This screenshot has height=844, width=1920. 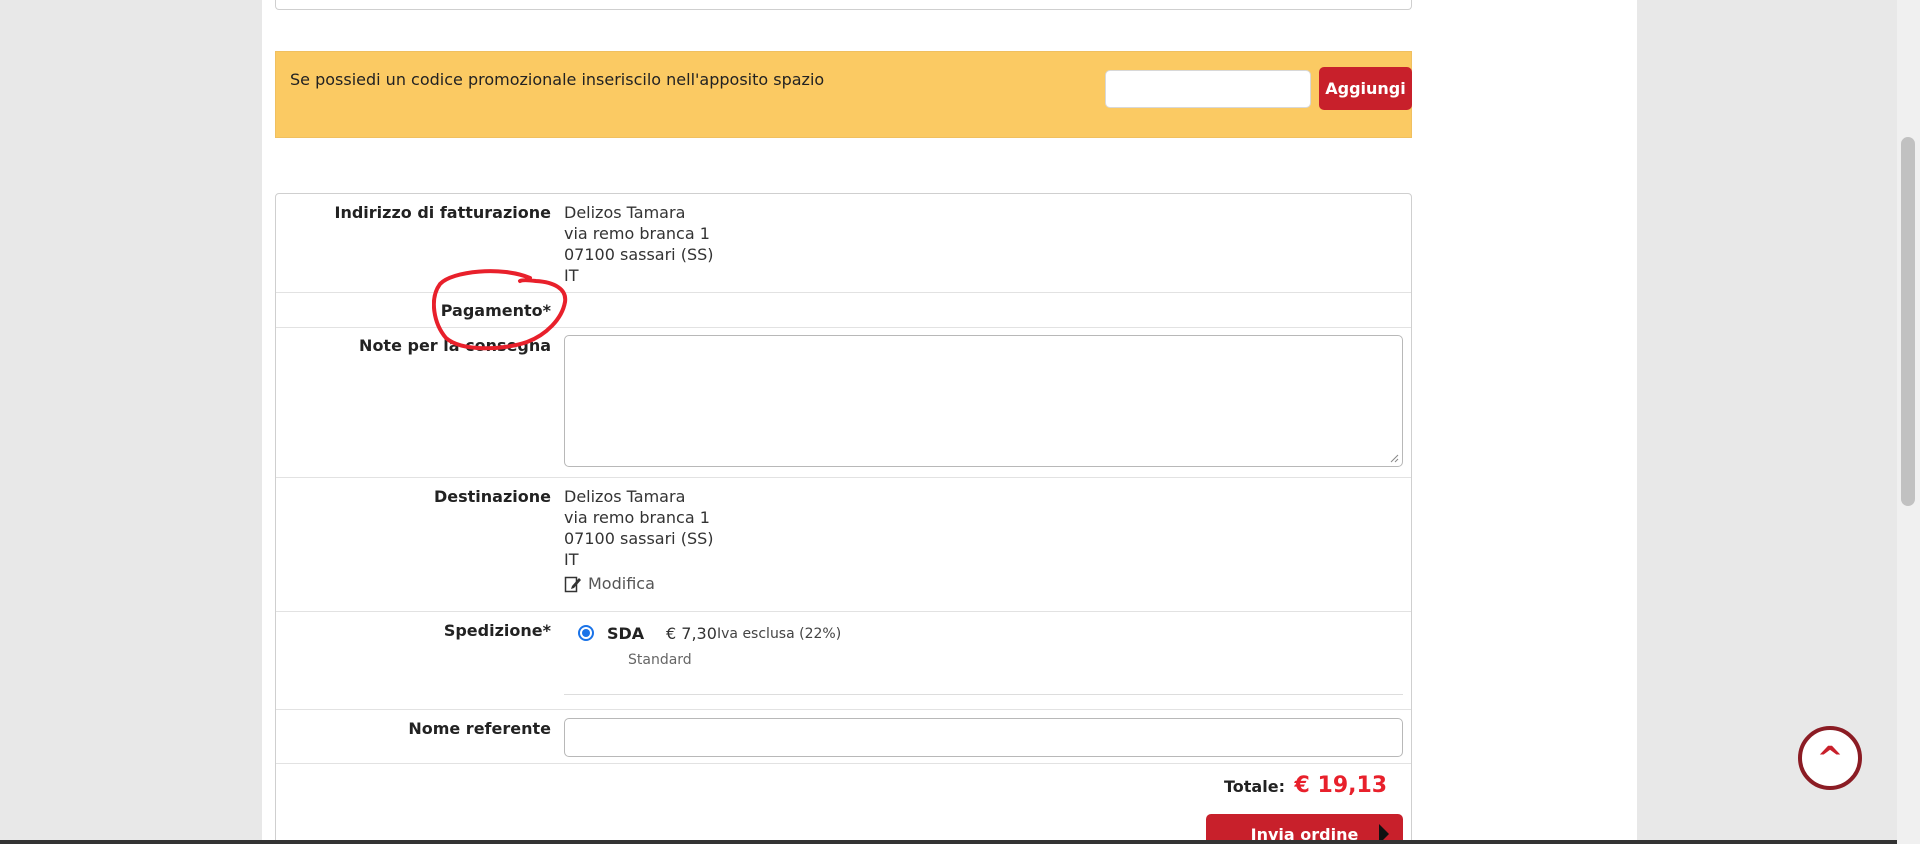 I want to click on destination-line: 07100 sassari (SS), so click(x=639, y=538).